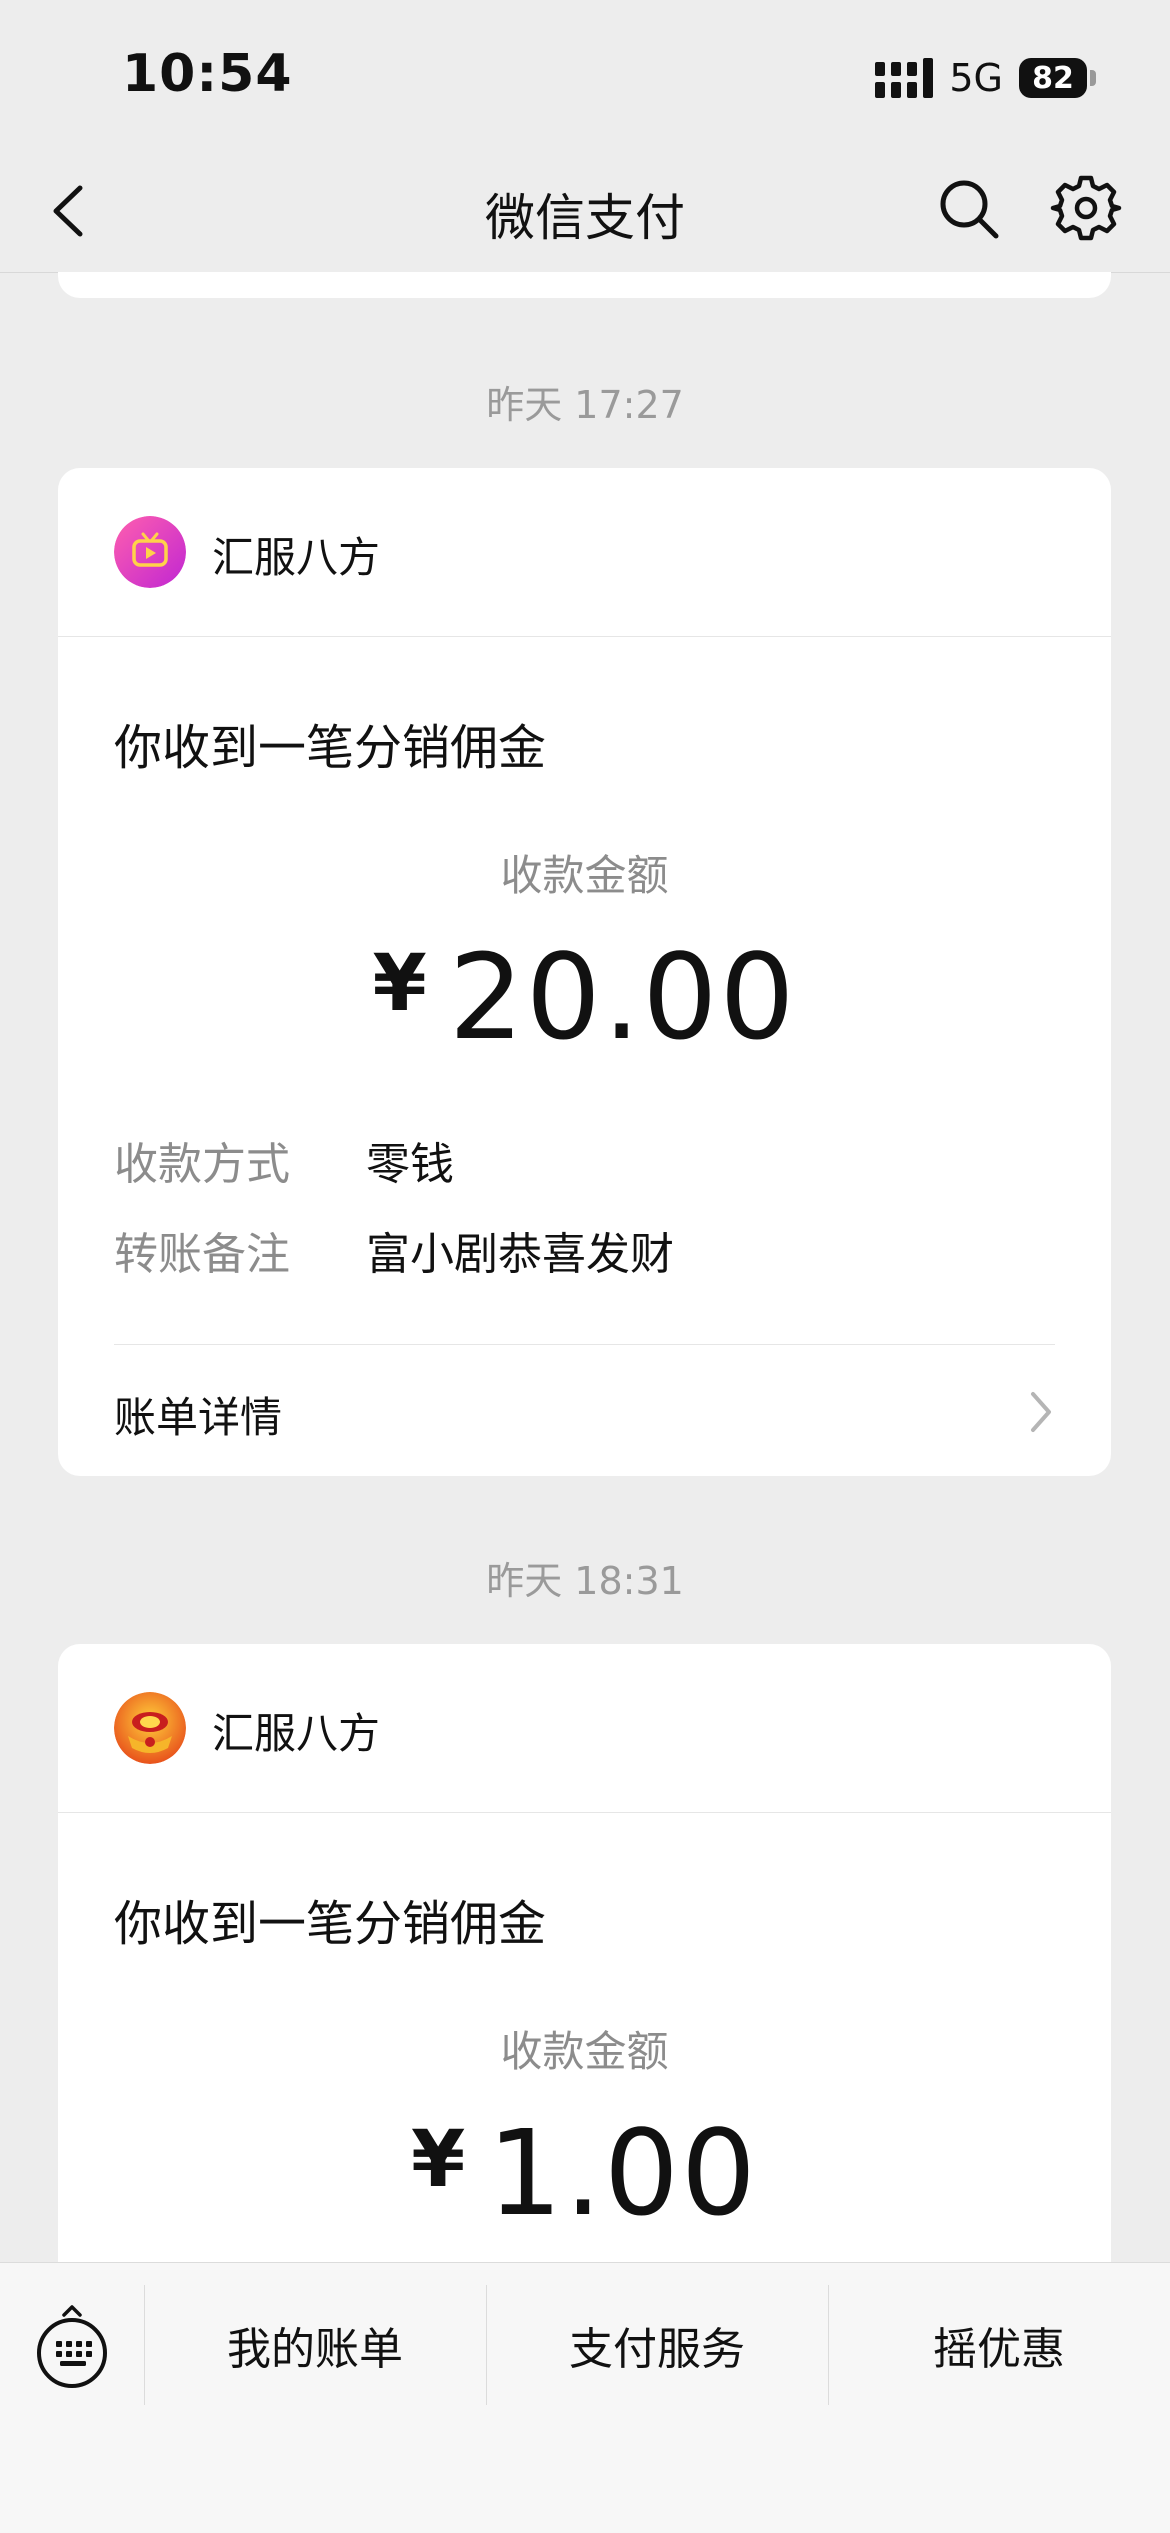 The image size is (1170, 2533). Describe the element at coordinates (585, 2397) in the screenshot. I see `bottom-menu-bar: 我的账单 支付服务 摇优惠` at that location.